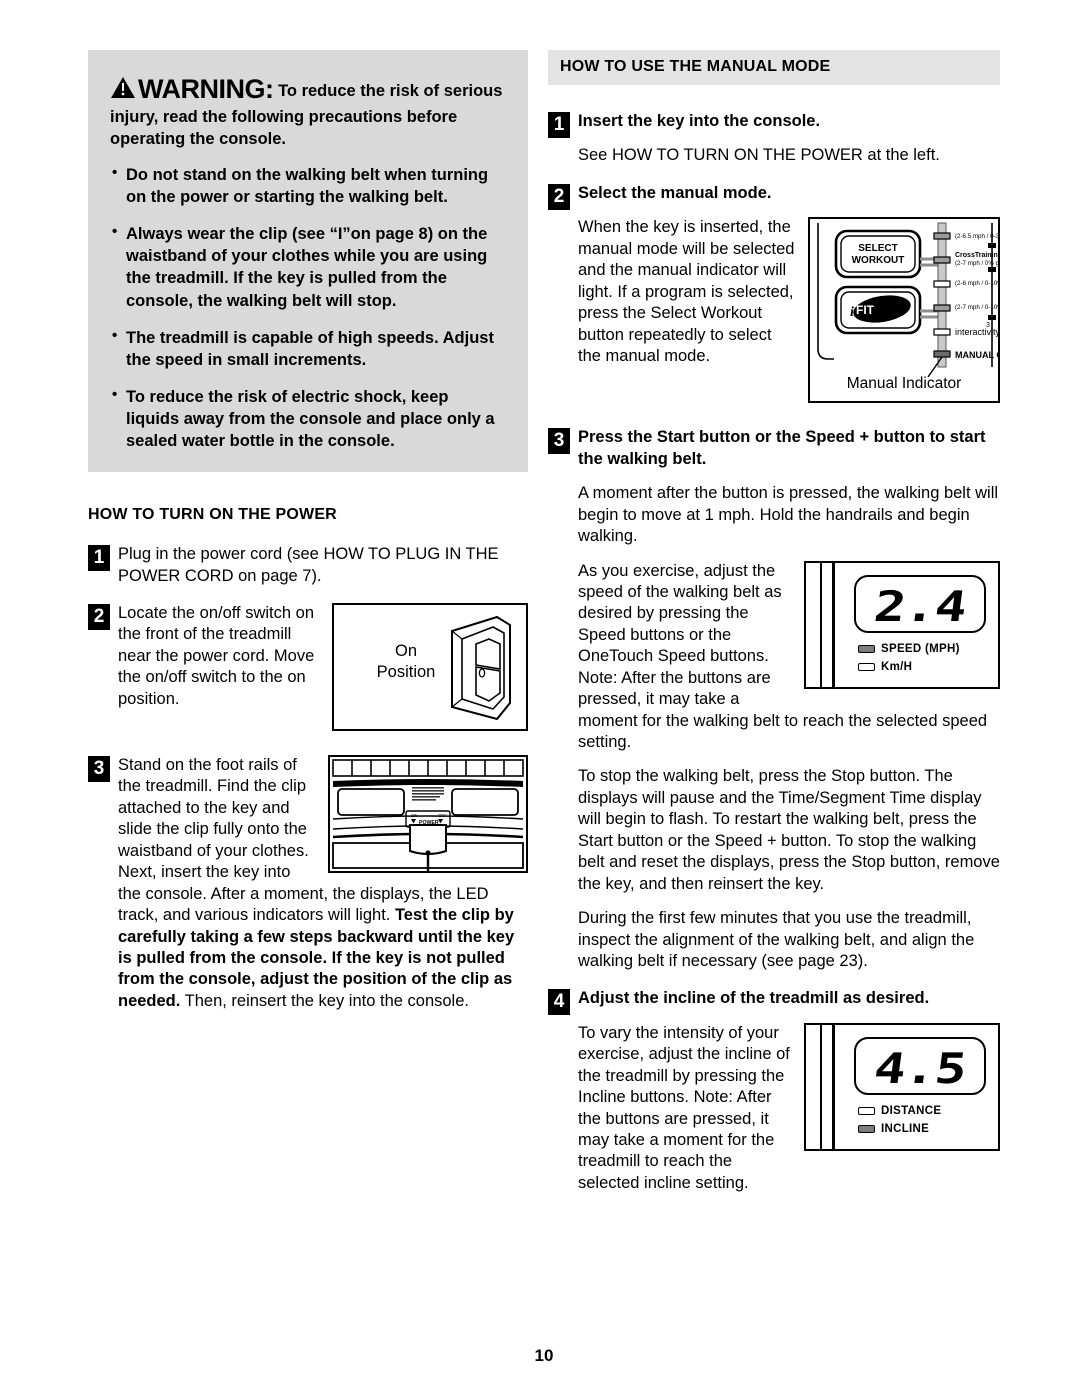  I want to click on speed-readout-box: 2.4, so click(920, 603).